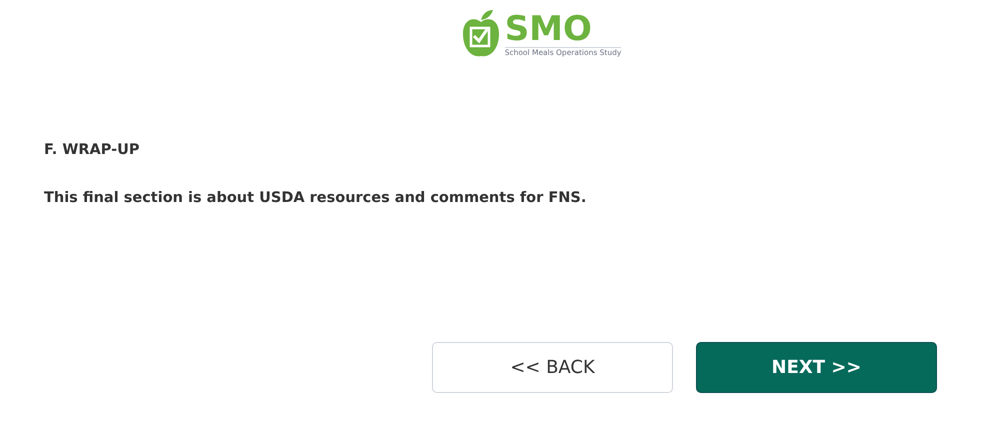 The width and height of the screenshot is (992, 438). I want to click on section-heading: F. WRAP-UP, so click(92, 150).